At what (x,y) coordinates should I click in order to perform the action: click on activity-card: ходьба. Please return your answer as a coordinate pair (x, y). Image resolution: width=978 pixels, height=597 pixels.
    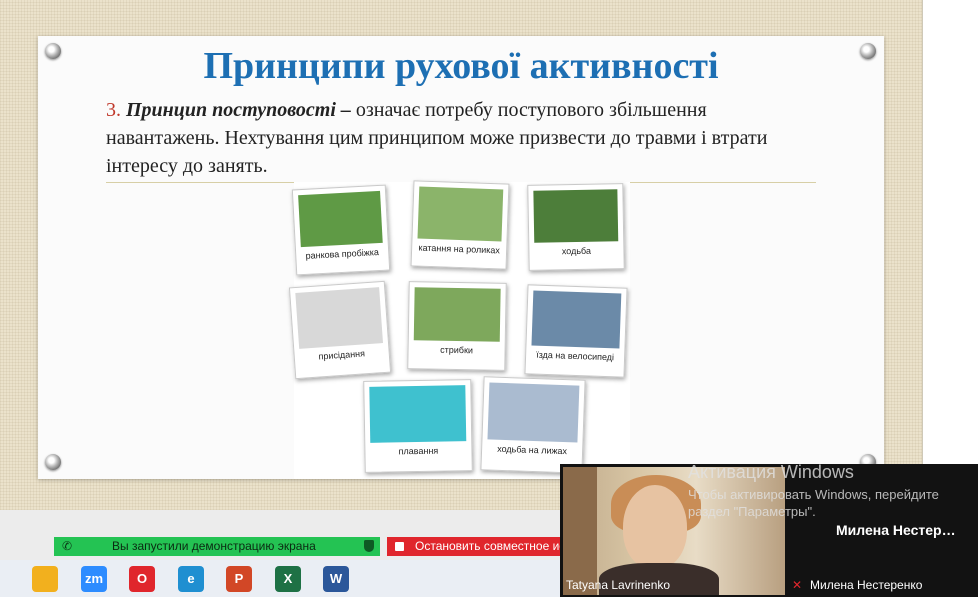
    Looking at the image, I should click on (576, 227).